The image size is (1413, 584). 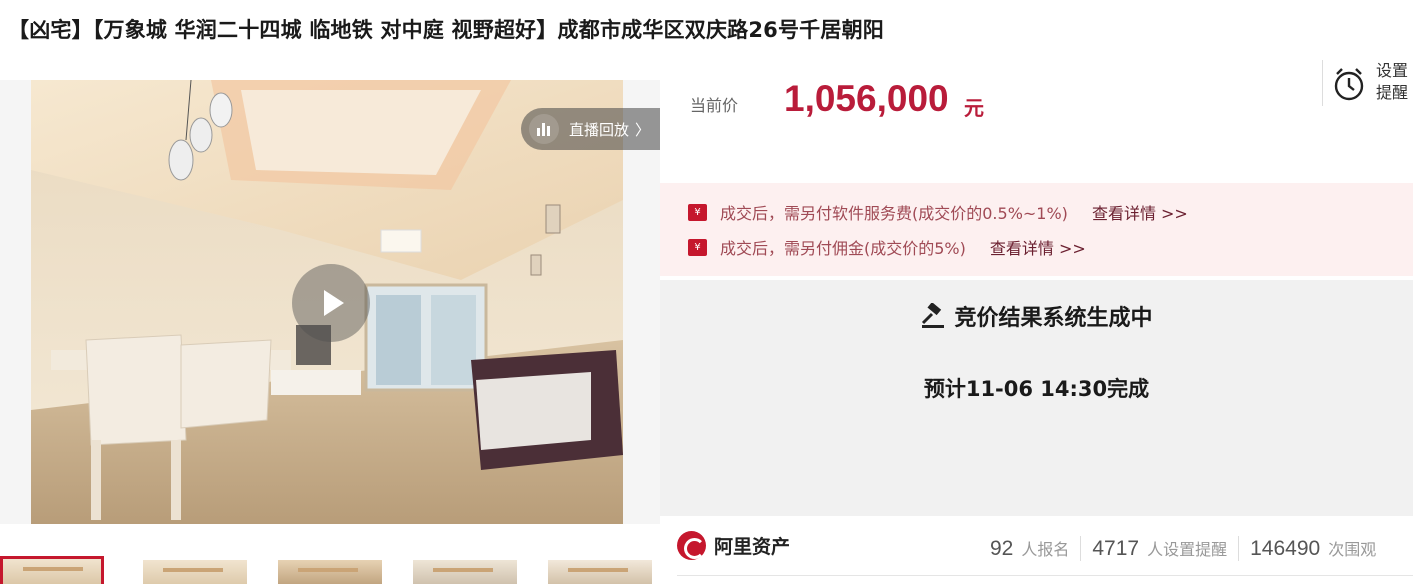 What do you see at coordinates (1116, 548) in the screenshot?
I see `stat-value: 4717` at bounding box center [1116, 548].